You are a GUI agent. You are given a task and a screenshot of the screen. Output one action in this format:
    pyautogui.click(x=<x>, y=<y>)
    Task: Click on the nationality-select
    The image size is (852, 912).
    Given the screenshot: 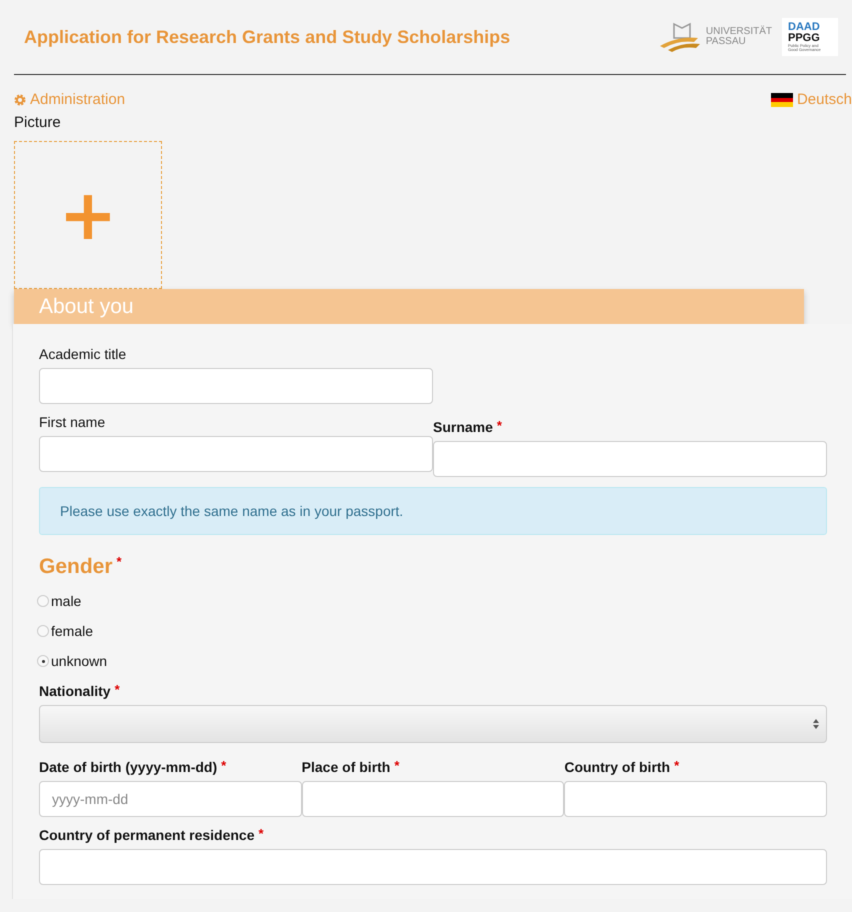 What is the action you would take?
    pyautogui.click(x=433, y=724)
    